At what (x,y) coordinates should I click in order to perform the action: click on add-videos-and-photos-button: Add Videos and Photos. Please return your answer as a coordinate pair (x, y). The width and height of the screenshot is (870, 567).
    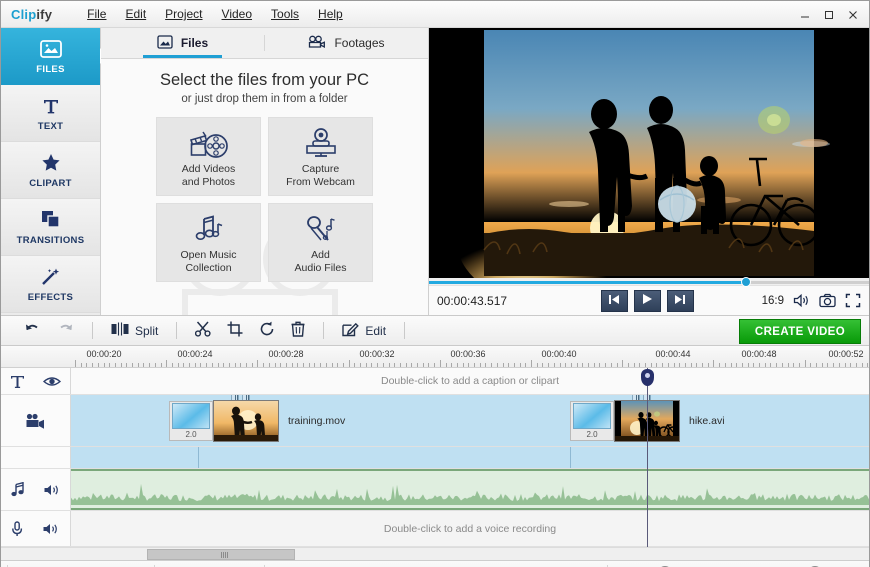
    Looking at the image, I should click on (208, 156).